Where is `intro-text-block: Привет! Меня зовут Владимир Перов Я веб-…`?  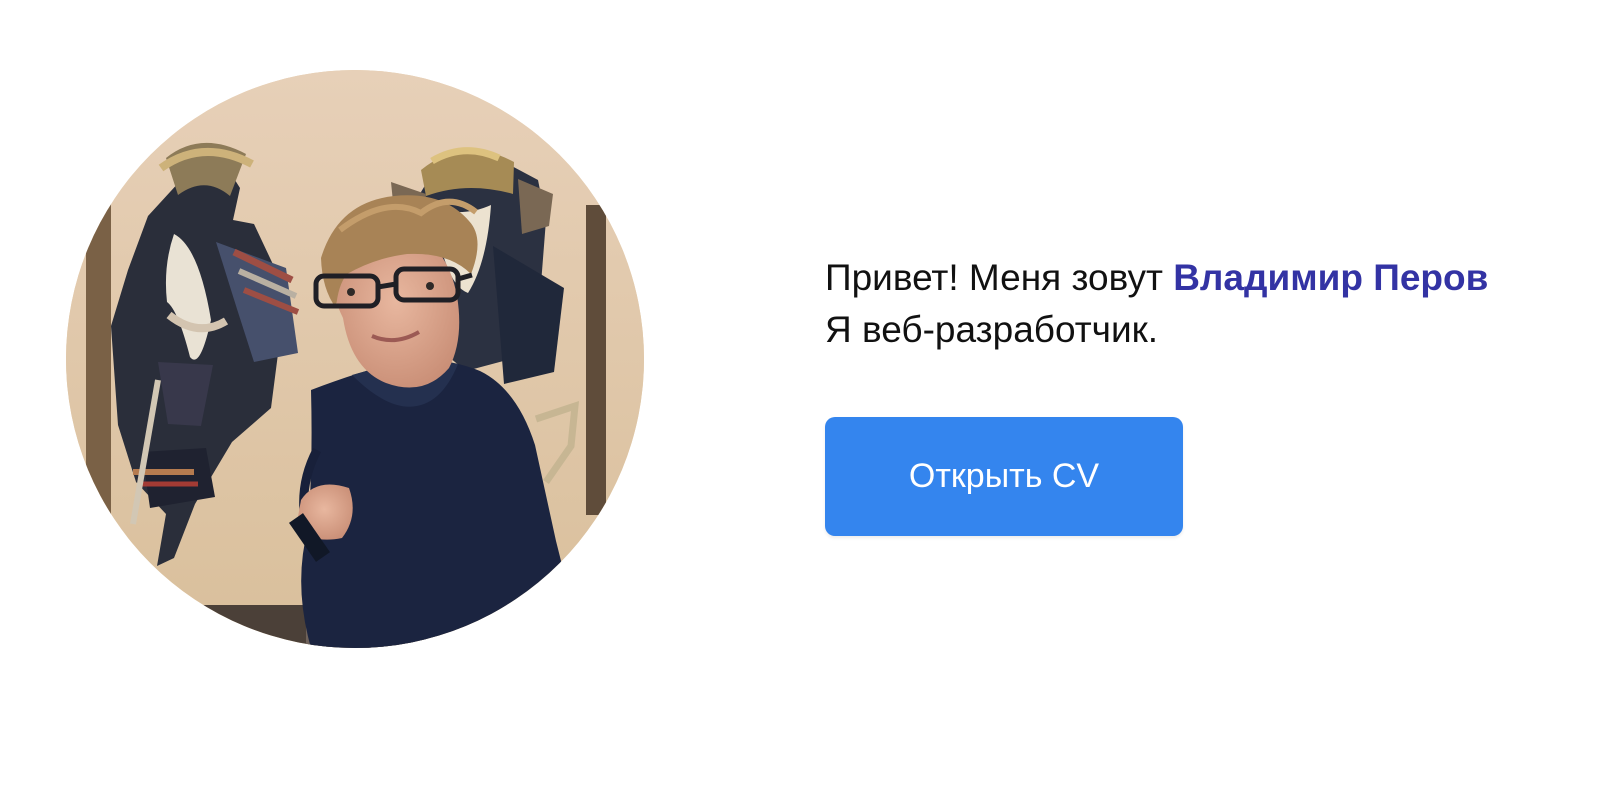
intro-text-block: Привет! Меня зовут Владимир Перов Я веб-… is located at coordinates (1205, 304).